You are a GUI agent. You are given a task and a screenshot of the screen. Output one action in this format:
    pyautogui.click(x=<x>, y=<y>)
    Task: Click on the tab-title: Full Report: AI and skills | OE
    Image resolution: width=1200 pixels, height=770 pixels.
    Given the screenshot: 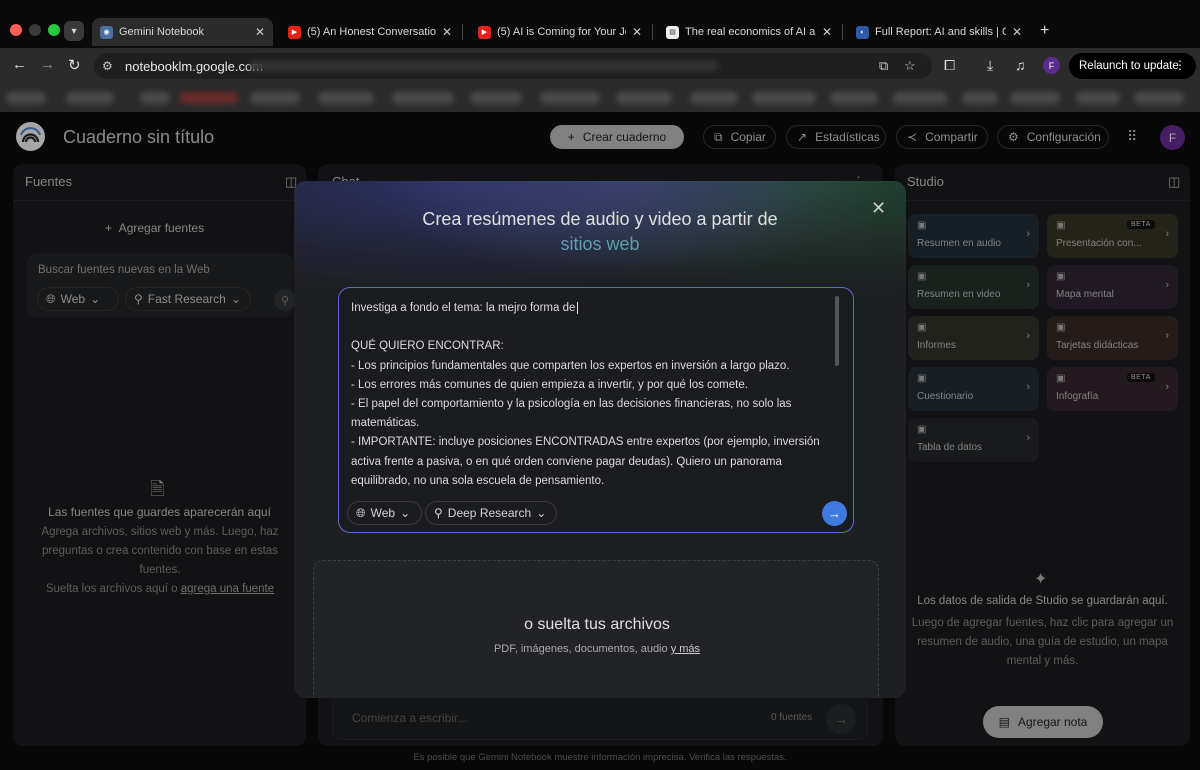 What is the action you would take?
    pyautogui.click(x=940, y=32)
    